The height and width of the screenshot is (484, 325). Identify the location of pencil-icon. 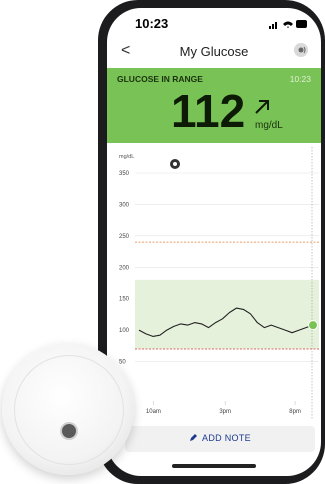
(194, 437).